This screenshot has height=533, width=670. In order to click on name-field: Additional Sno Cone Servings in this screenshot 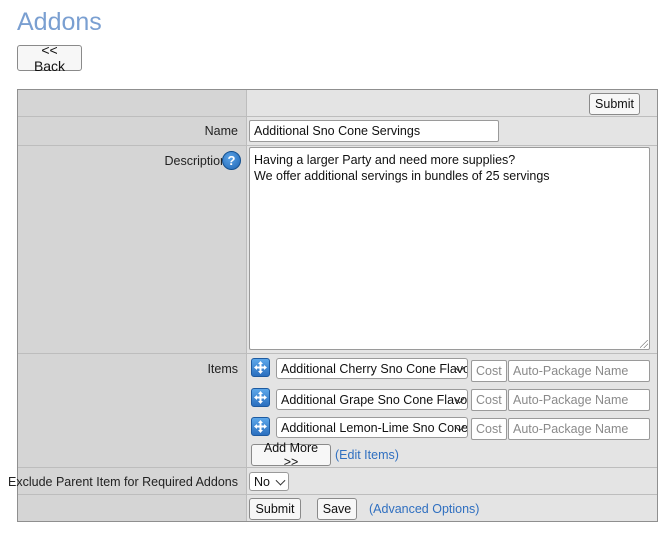, I will do `click(374, 131)`.